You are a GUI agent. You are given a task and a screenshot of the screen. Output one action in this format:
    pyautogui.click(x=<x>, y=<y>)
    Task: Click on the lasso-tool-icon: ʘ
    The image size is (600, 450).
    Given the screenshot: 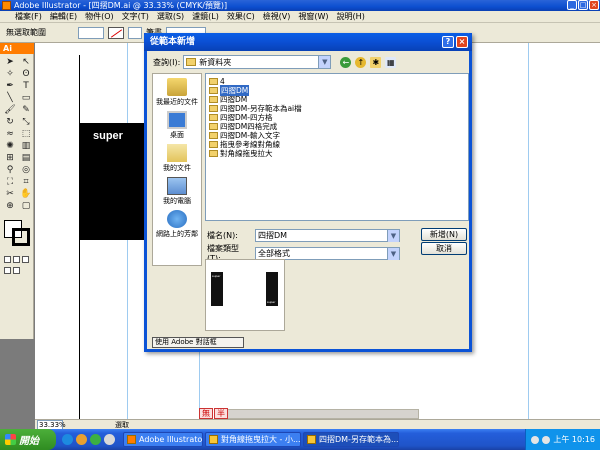 What is the action you would take?
    pyautogui.click(x=26, y=74)
    